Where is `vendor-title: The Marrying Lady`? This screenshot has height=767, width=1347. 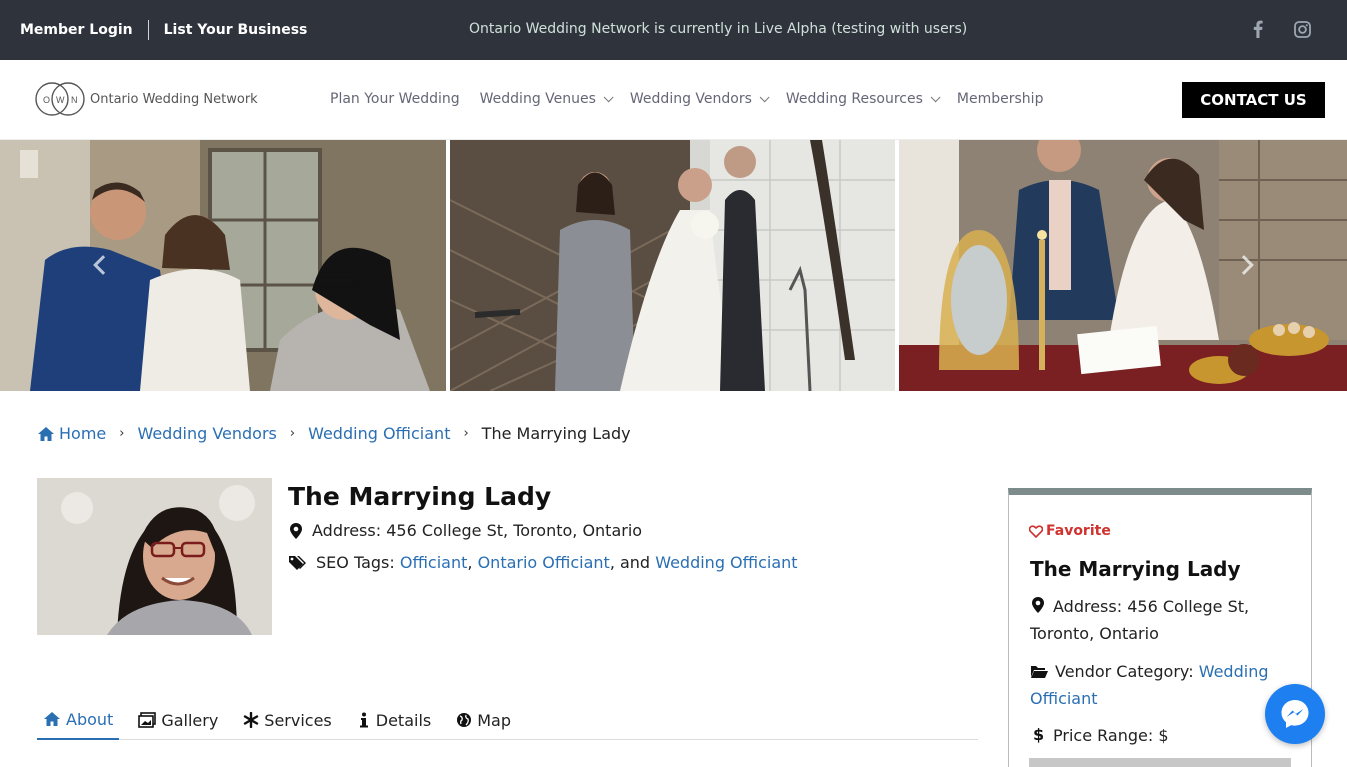 vendor-title: The Marrying Lady is located at coordinates (420, 496).